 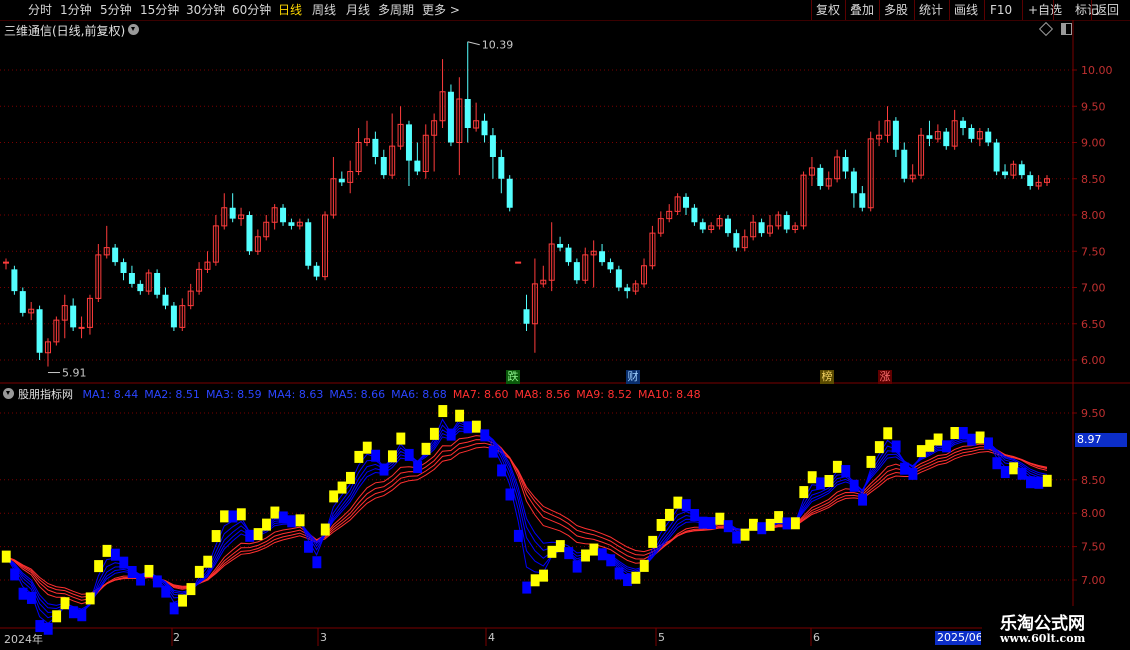 What do you see at coordinates (8, 393) in the screenshot?
I see `indicator-settings-icon` at bounding box center [8, 393].